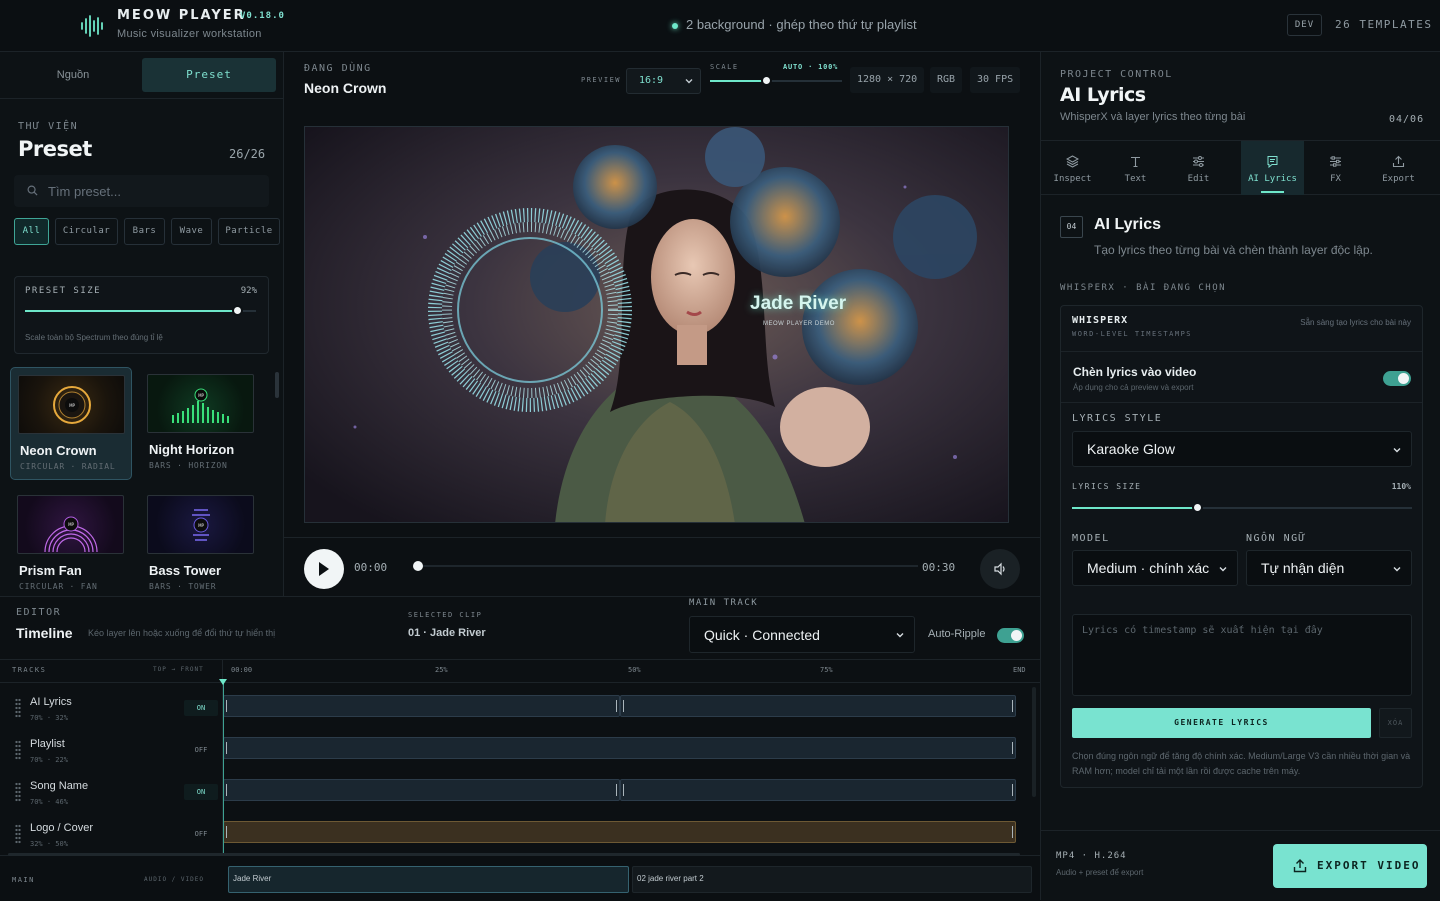  I want to click on now-using-eyebrow: ĐANG DÙNG, so click(338, 68).